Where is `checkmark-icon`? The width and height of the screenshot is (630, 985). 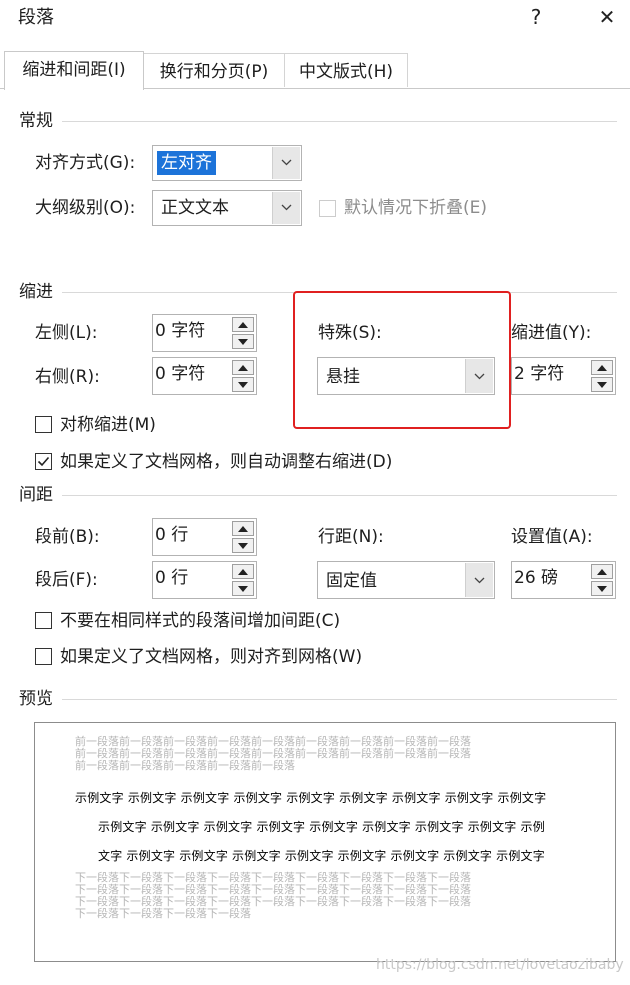
checkmark-icon is located at coordinates (43, 461).